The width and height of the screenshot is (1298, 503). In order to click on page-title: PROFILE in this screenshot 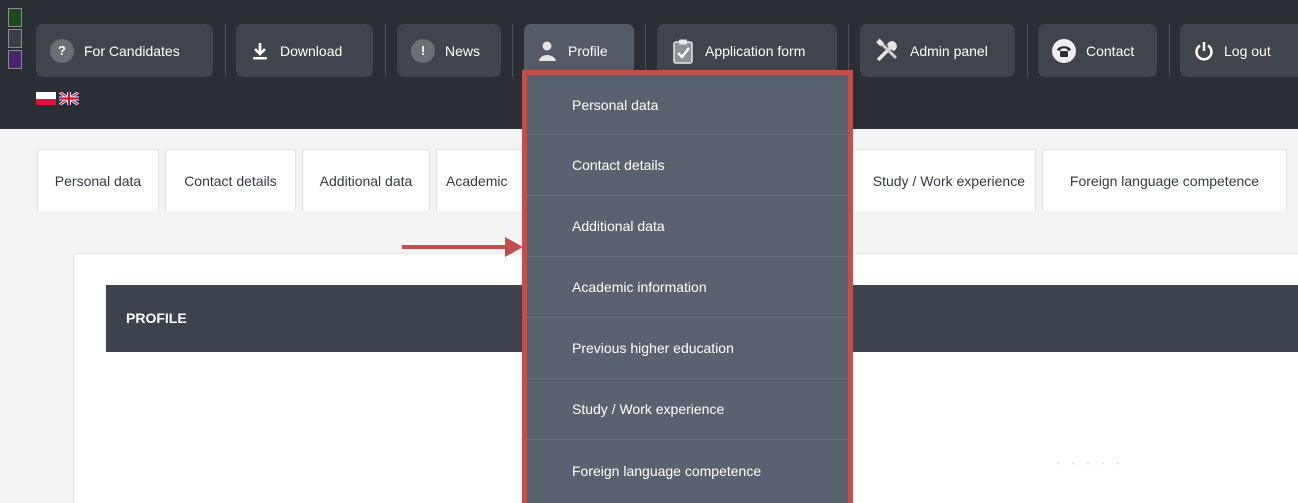, I will do `click(156, 318)`.